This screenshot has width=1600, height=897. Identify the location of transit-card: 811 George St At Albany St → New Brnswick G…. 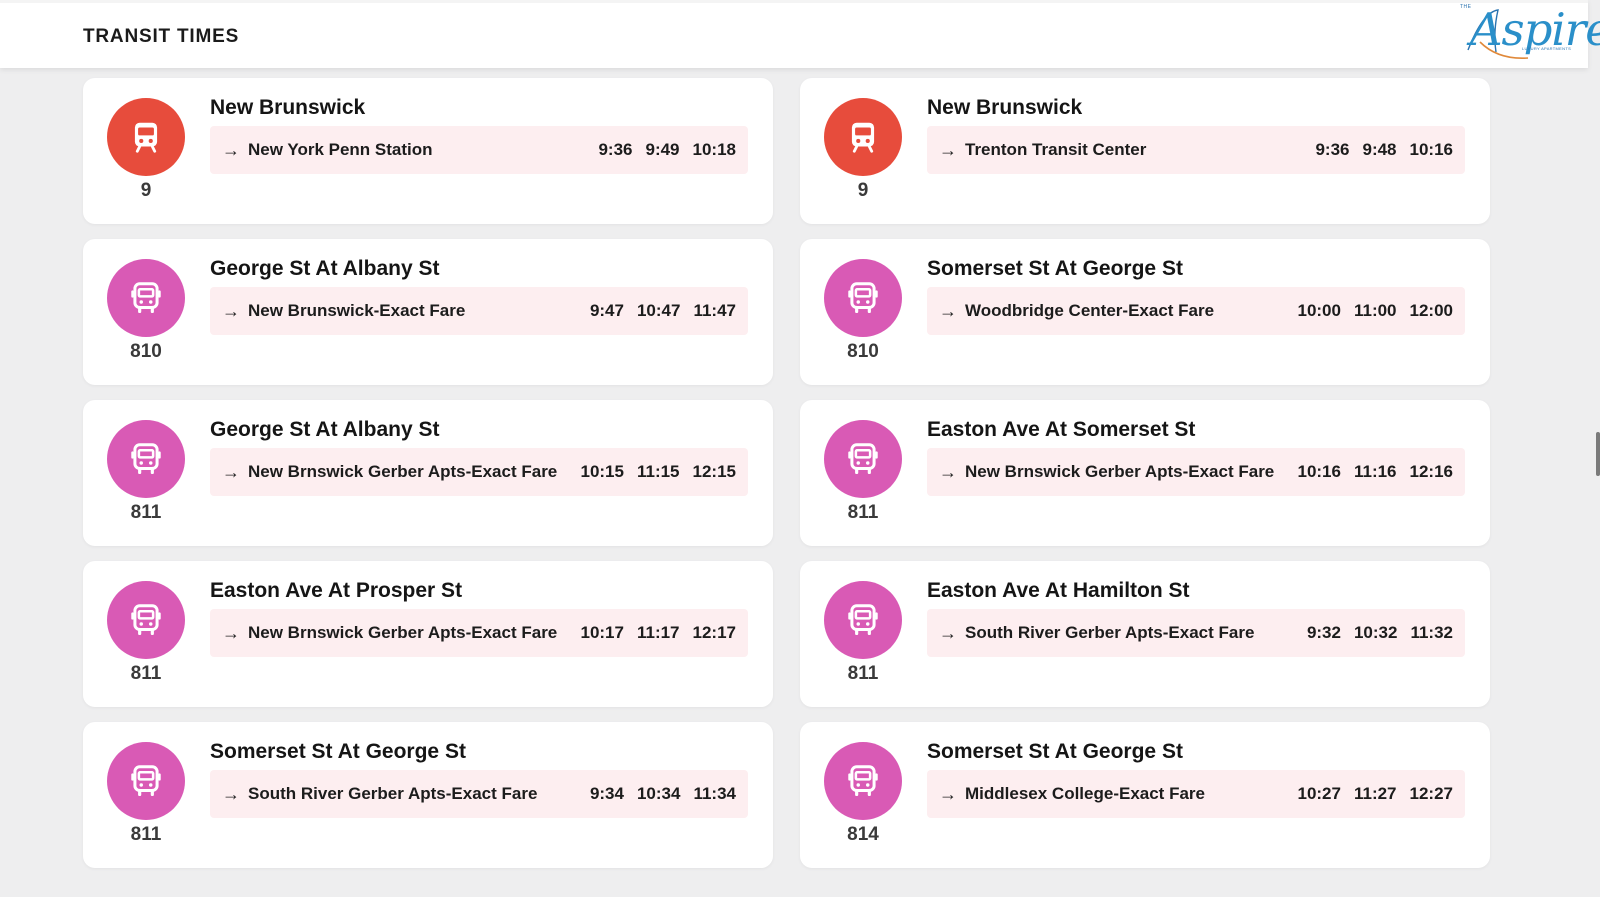
(428, 473).